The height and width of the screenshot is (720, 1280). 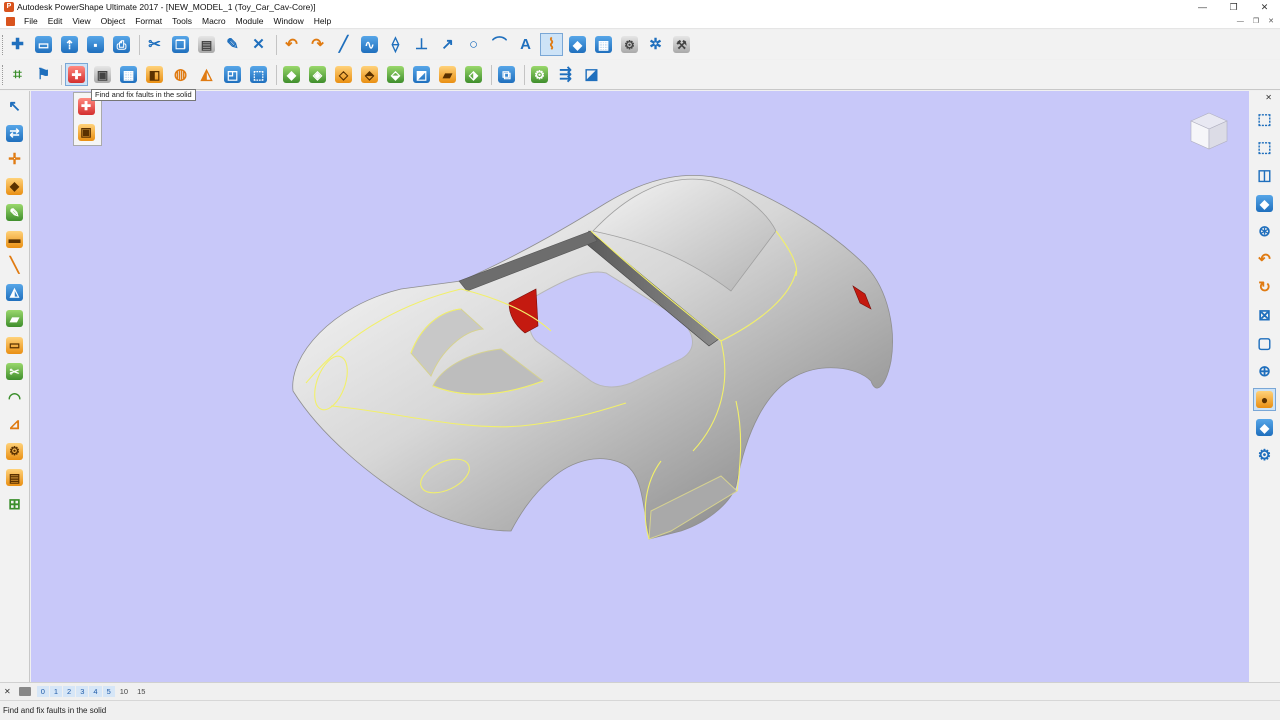 I want to click on view-right-button: ◫, so click(x=1264, y=175).